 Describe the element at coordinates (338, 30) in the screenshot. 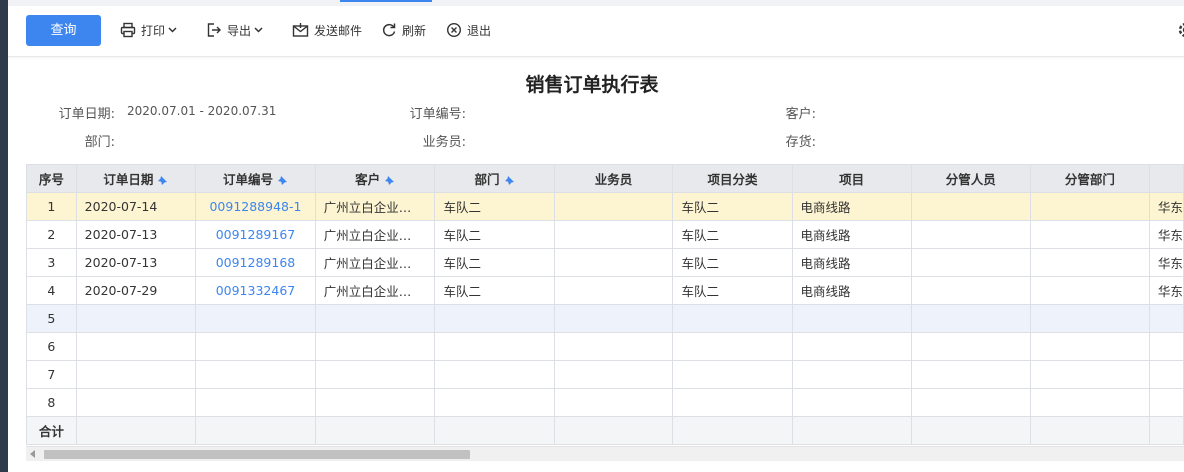

I see `send-email-label: 发送邮件` at that location.